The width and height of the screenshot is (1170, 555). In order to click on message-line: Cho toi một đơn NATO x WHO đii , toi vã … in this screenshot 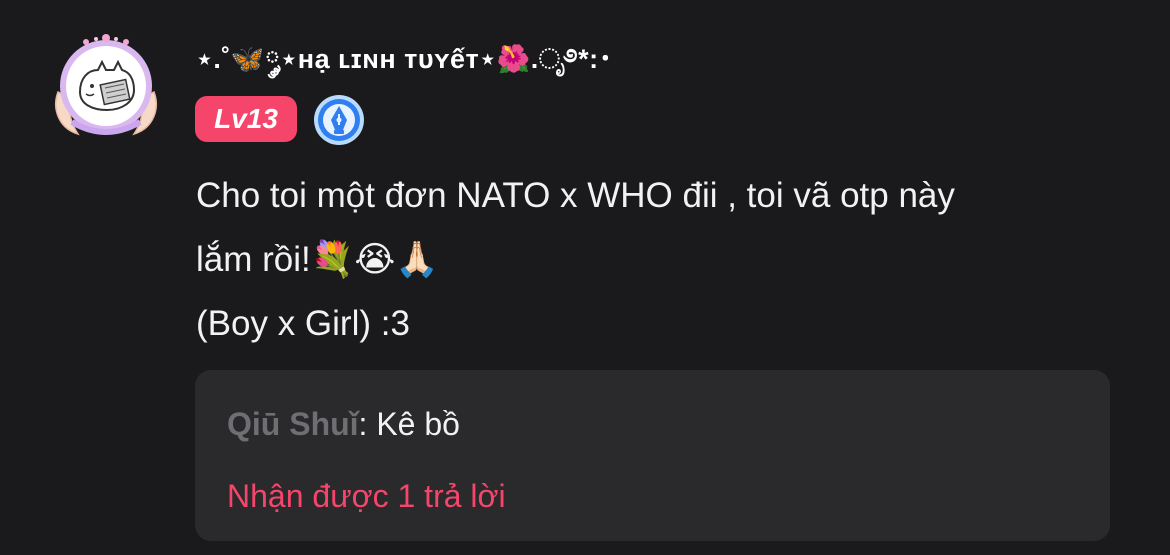, I will do `click(575, 195)`.